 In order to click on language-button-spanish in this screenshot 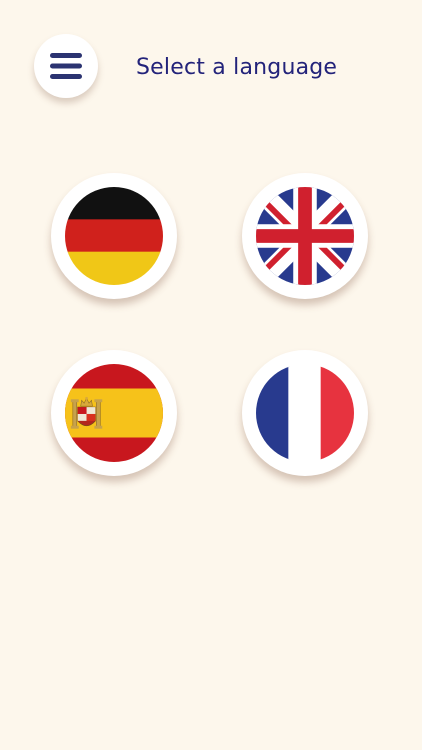, I will do `click(114, 413)`.